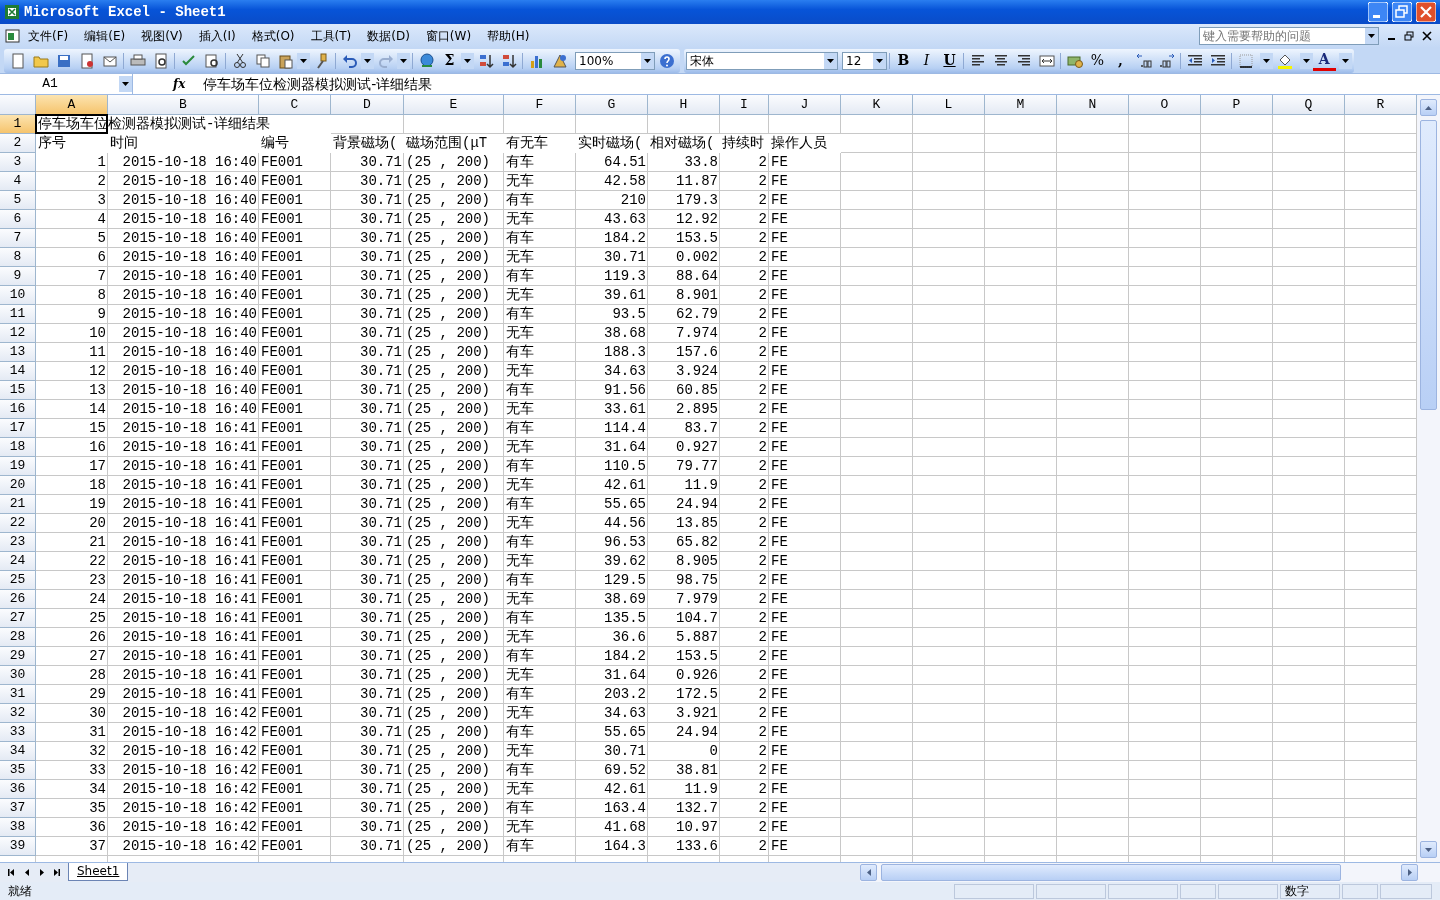 This screenshot has width=1440, height=900. I want to click on copy-icon, so click(262, 60).